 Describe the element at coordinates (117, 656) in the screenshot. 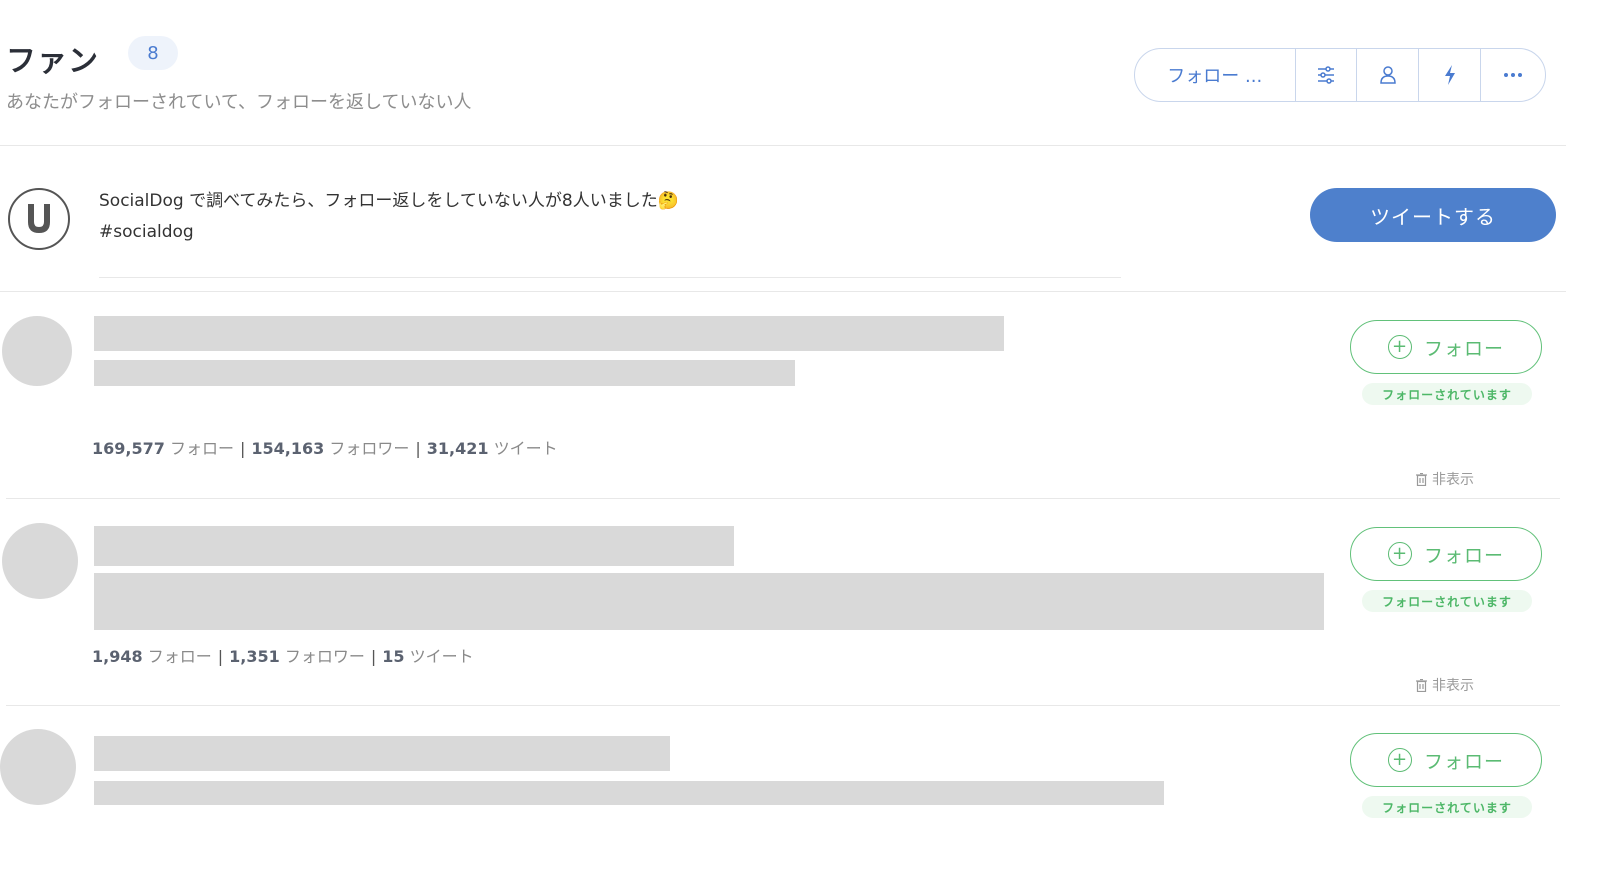

I see `following-count: 1,948` at that location.